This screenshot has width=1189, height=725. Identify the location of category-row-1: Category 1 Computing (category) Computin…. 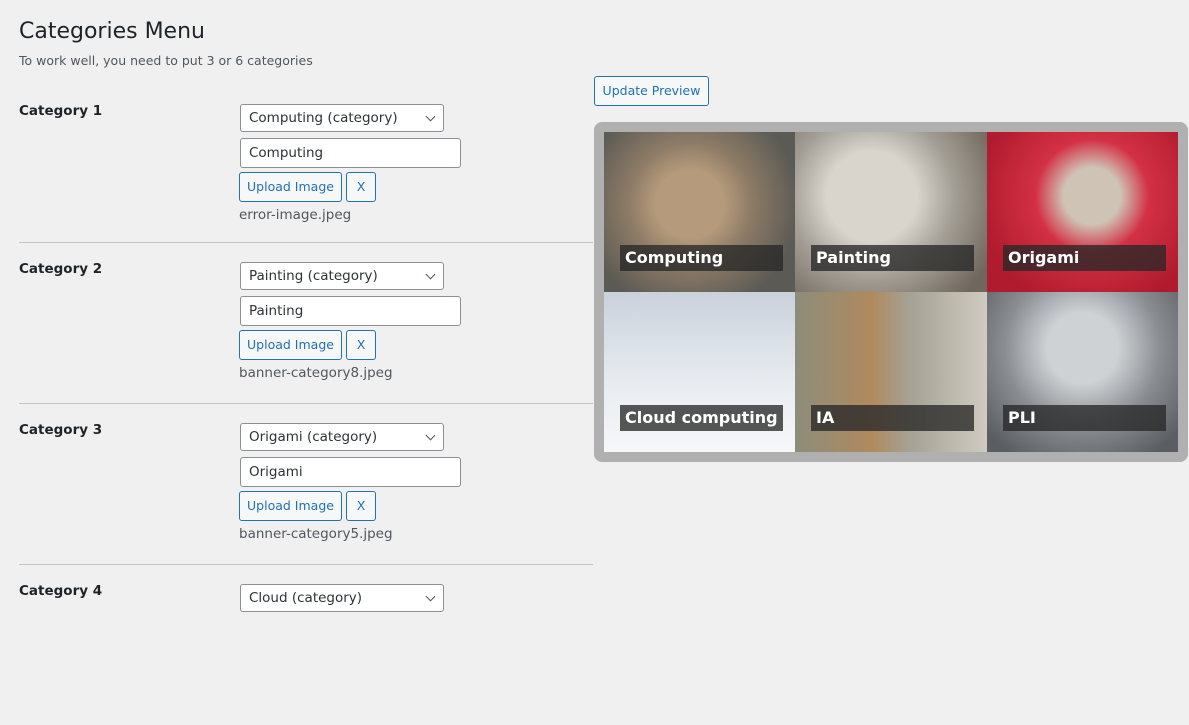
(306, 164).